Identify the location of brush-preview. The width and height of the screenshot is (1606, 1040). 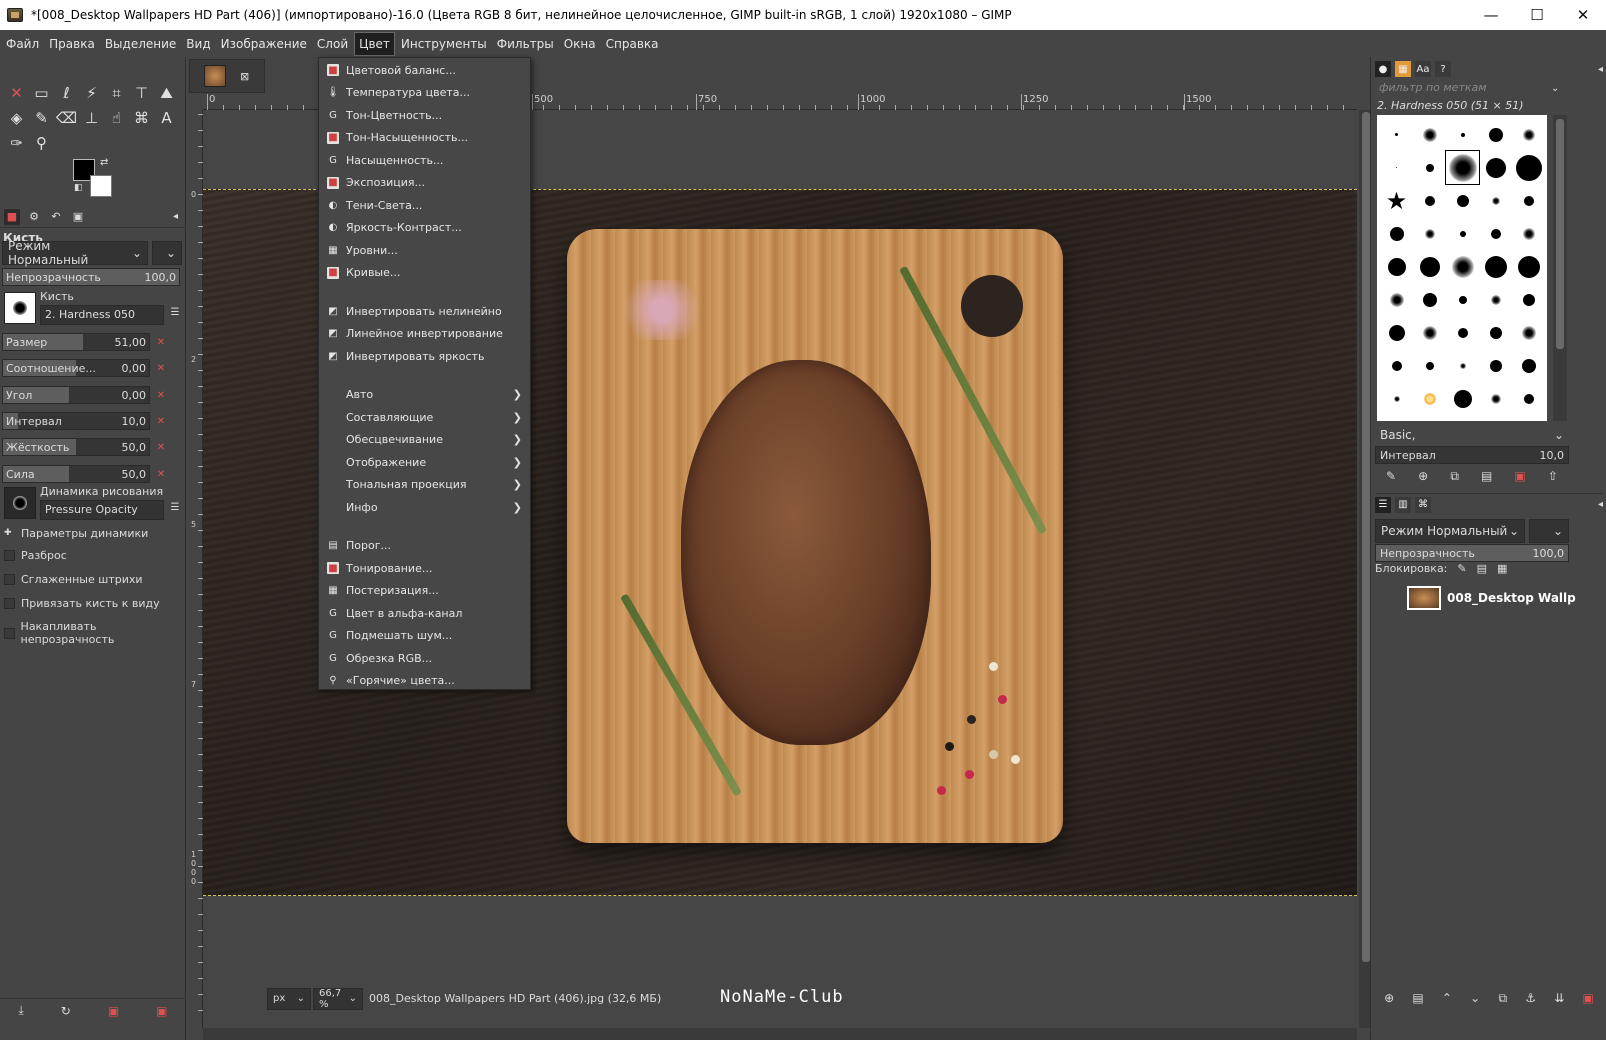
(20, 308).